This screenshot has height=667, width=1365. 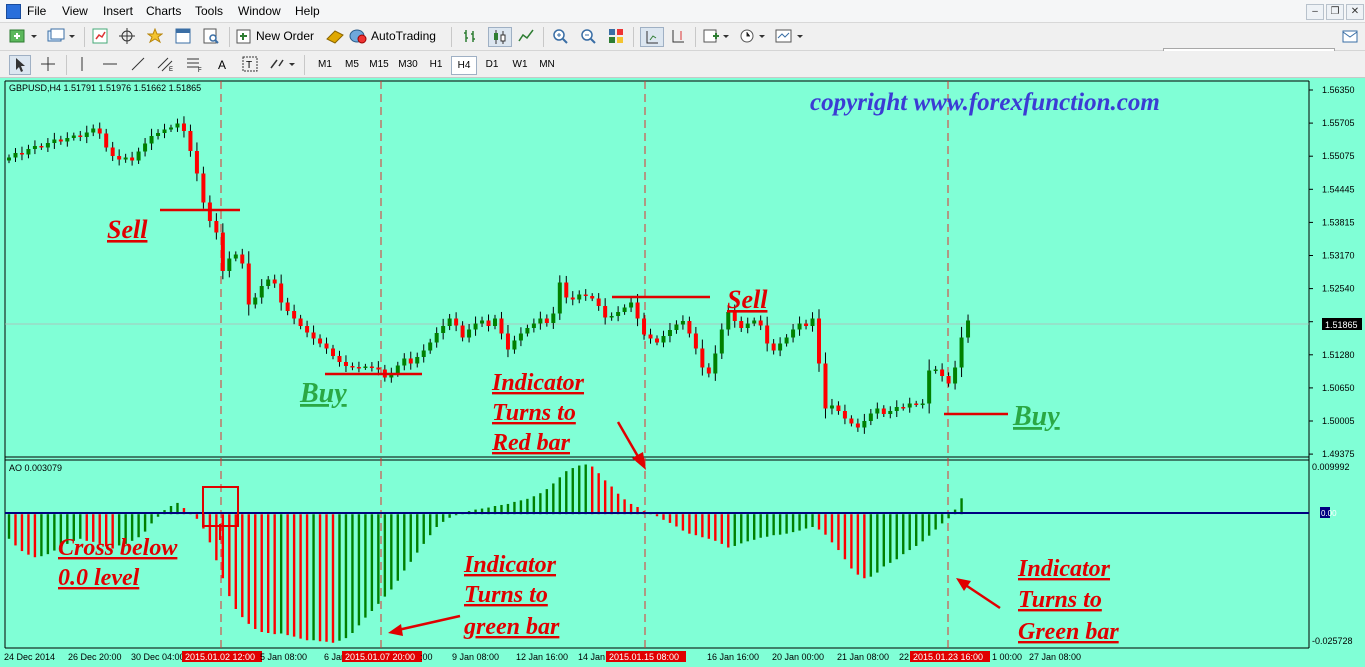 What do you see at coordinates (352, 64) in the screenshot?
I see `timeframe-m5: M5` at bounding box center [352, 64].